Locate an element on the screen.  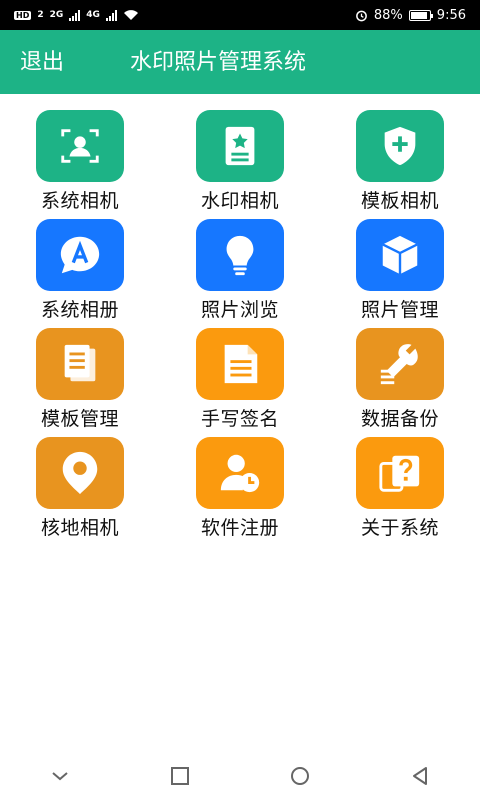
tile-cube: 照片管理 is located at coordinates (400, 267).